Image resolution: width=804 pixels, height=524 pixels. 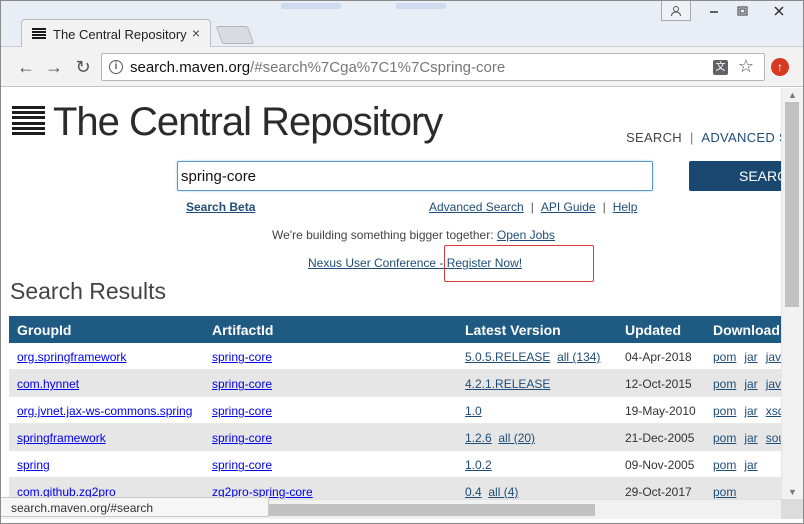 I want to click on all-versions-link: all (134), so click(x=578, y=357).